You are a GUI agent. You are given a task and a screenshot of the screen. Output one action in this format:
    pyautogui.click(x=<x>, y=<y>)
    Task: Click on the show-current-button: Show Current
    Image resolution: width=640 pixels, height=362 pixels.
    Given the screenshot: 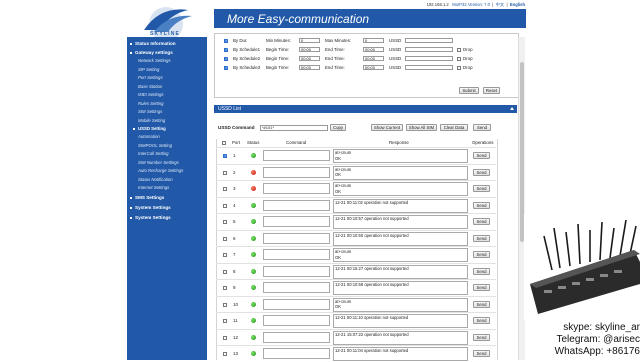 What is the action you would take?
    pyautogui.click(x=387, y=127)
    